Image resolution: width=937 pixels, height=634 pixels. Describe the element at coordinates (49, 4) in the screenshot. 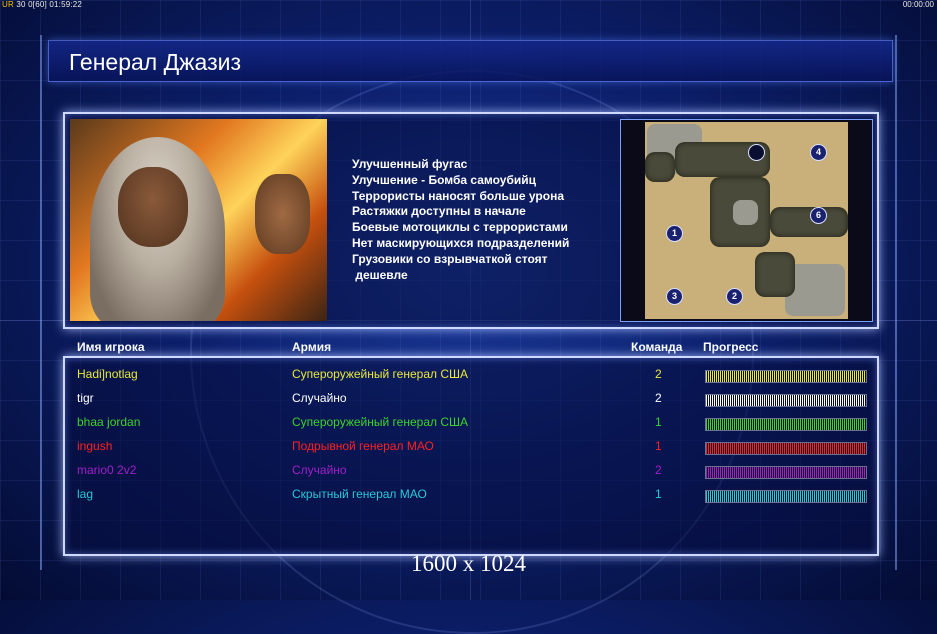

I see `hud-values: 30 0[60] 01:59:22` at that location.